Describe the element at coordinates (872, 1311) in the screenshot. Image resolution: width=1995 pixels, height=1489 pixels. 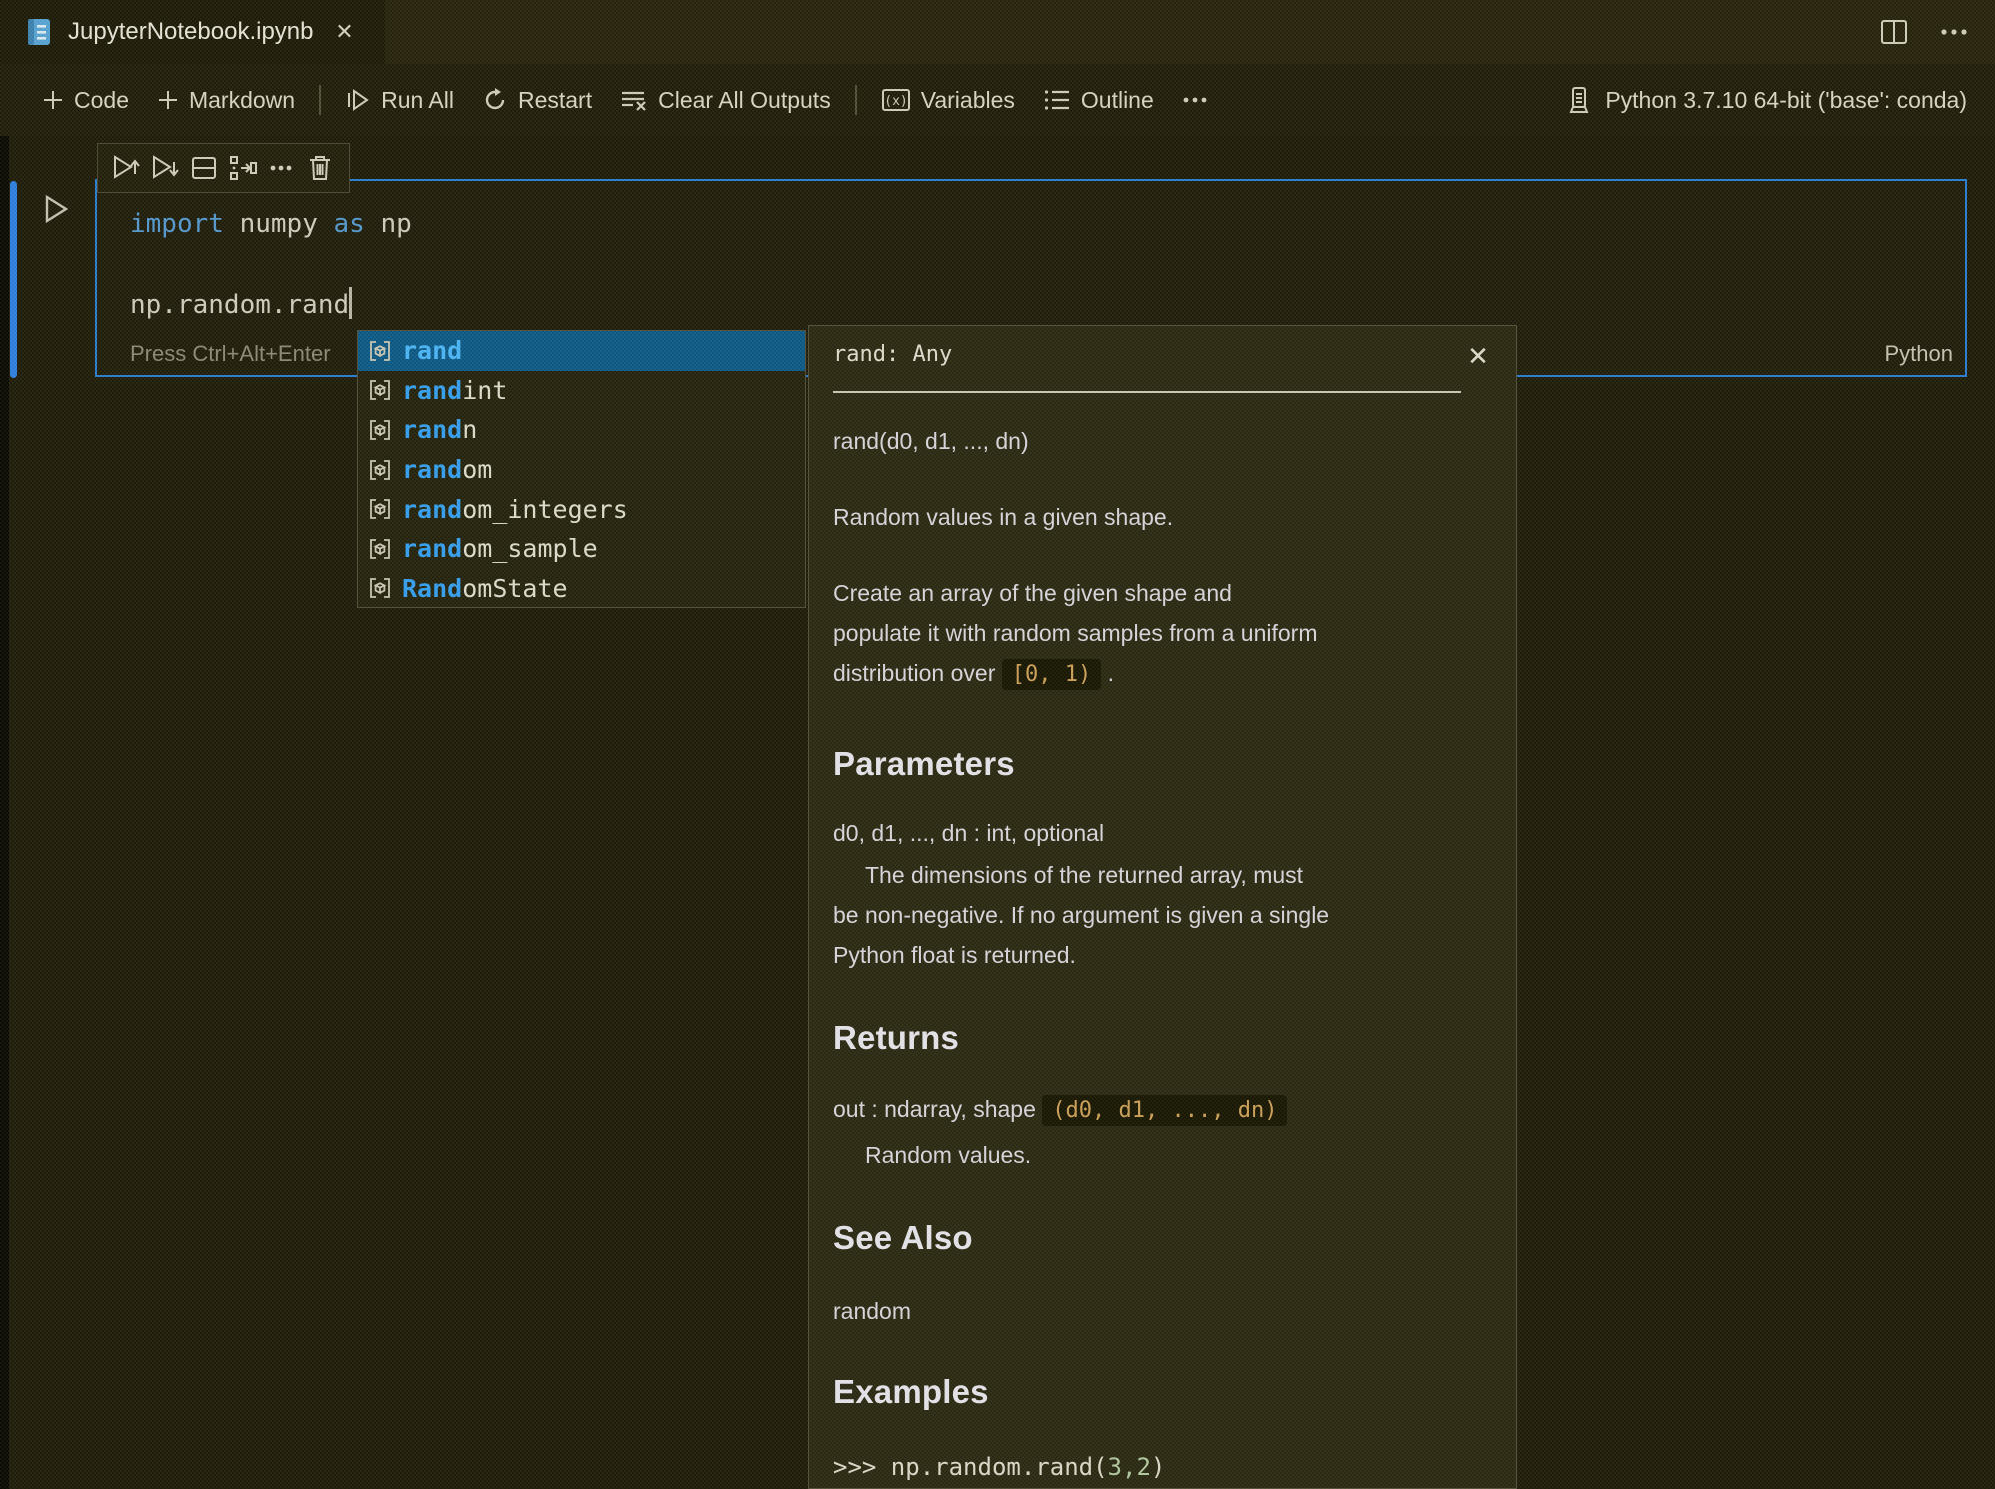
I see `docs-see-also-body: random` at that location.